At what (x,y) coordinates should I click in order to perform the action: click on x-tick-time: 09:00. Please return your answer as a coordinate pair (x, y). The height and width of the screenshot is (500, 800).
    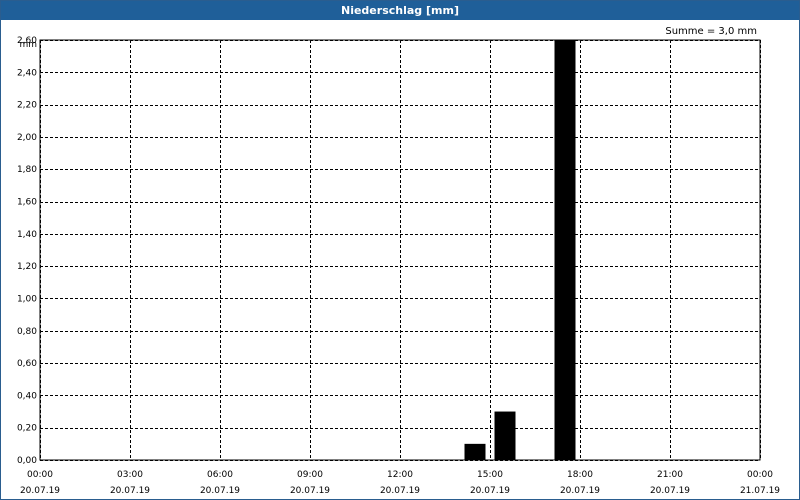
    Looking at the image, I should click on (310, 475).